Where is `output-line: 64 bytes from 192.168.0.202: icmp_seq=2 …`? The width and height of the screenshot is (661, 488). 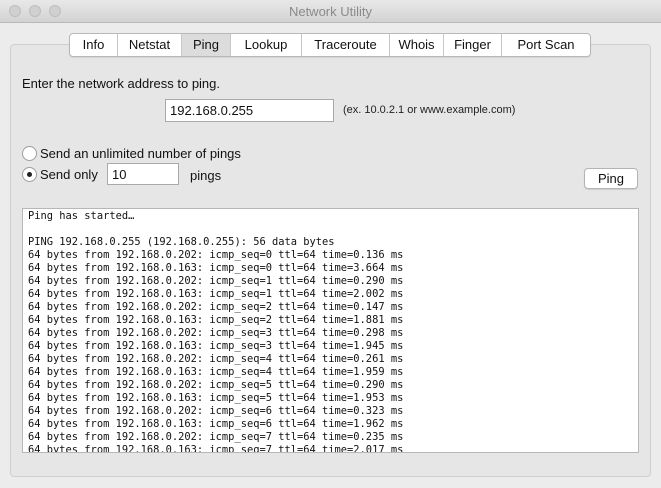
output-line: 64 bytes from 192.168.0.202: icmp_seq=2 … is located at coordinates (216, 307).